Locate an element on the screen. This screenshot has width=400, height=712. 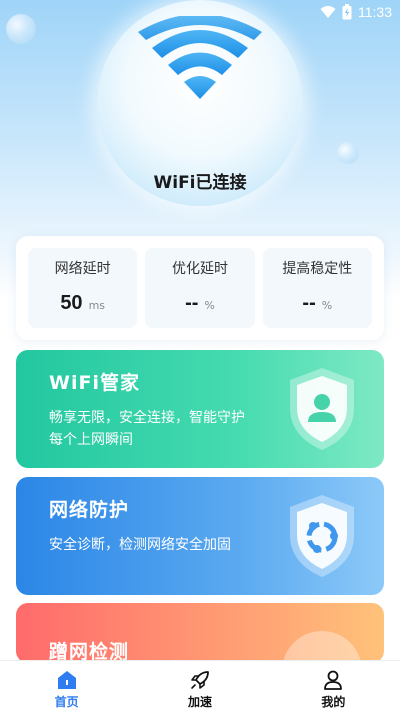
home-icon is located at coordinates (66, 680).